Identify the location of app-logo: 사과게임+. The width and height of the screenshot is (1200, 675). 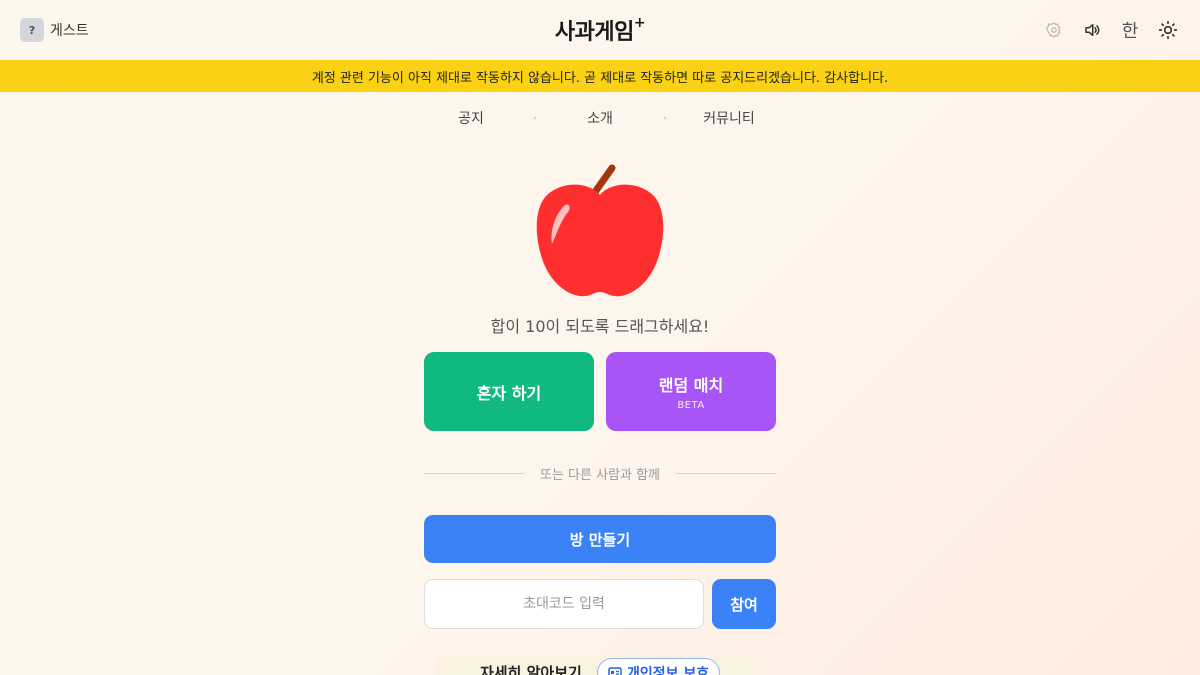
(600, 30).